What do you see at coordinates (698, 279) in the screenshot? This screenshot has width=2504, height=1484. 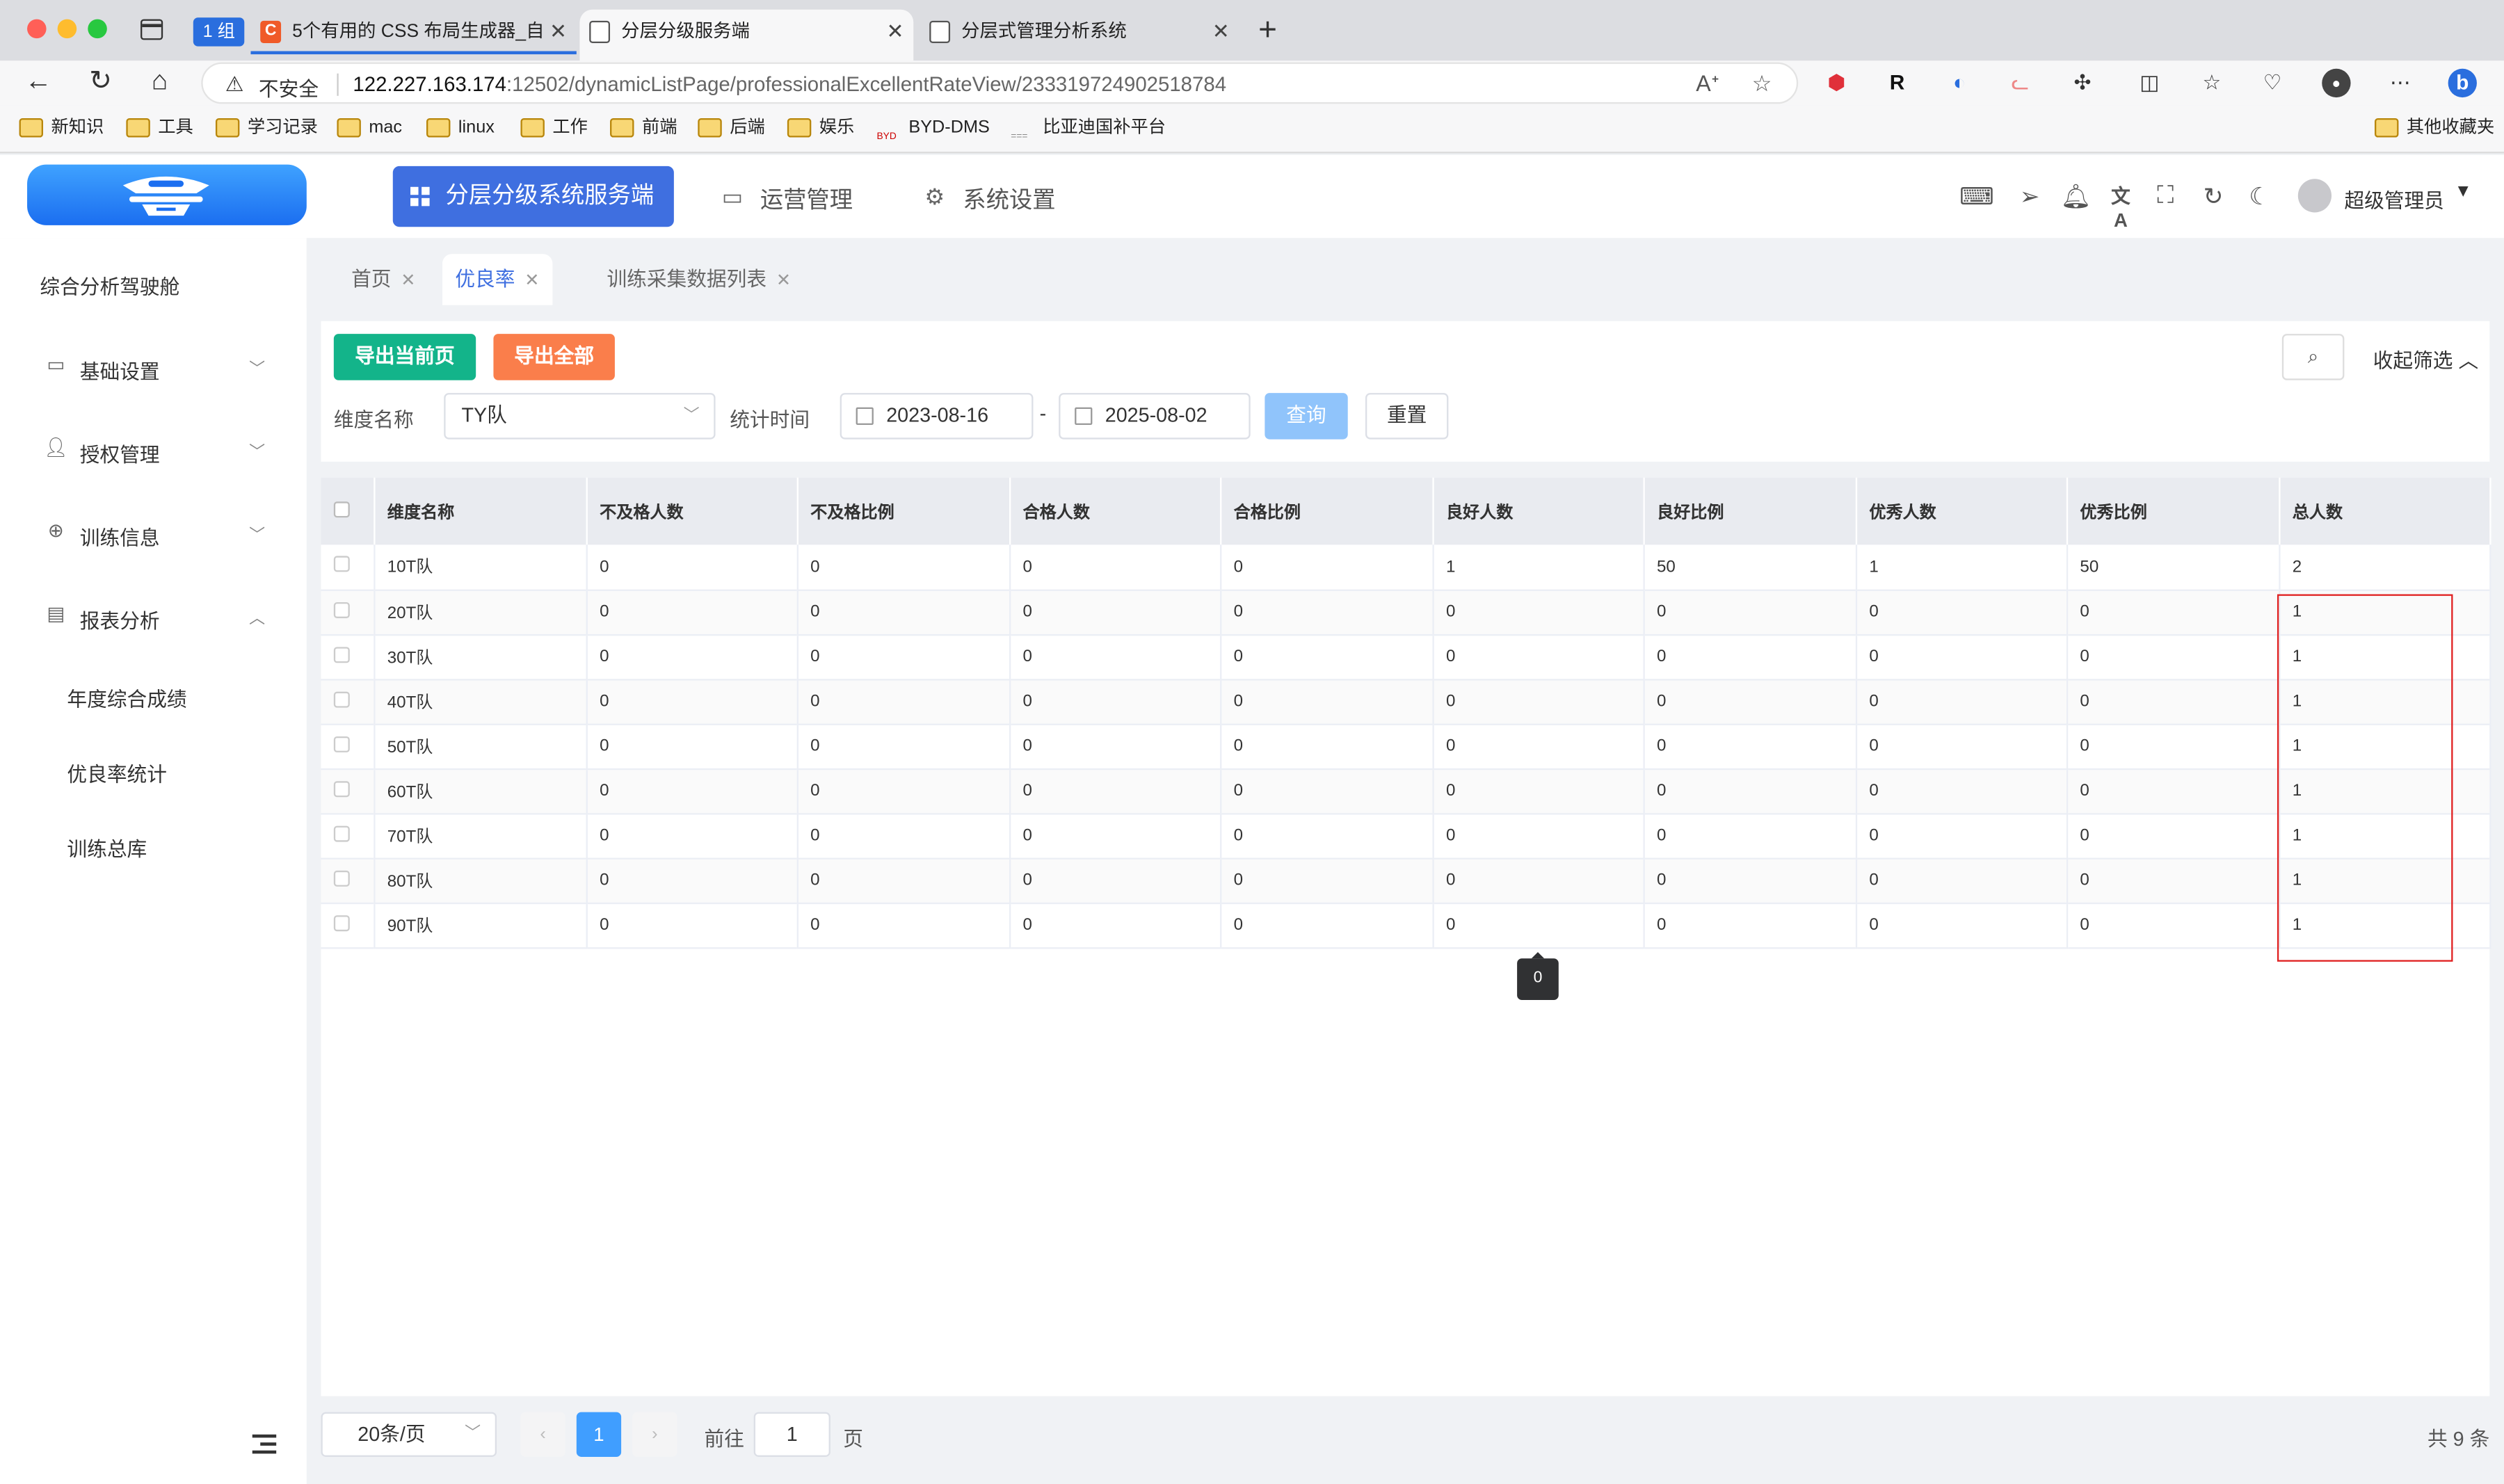 I see `tag-training-data-list: 训练采集数据列表 ✕` at bounding box center [698, 279].